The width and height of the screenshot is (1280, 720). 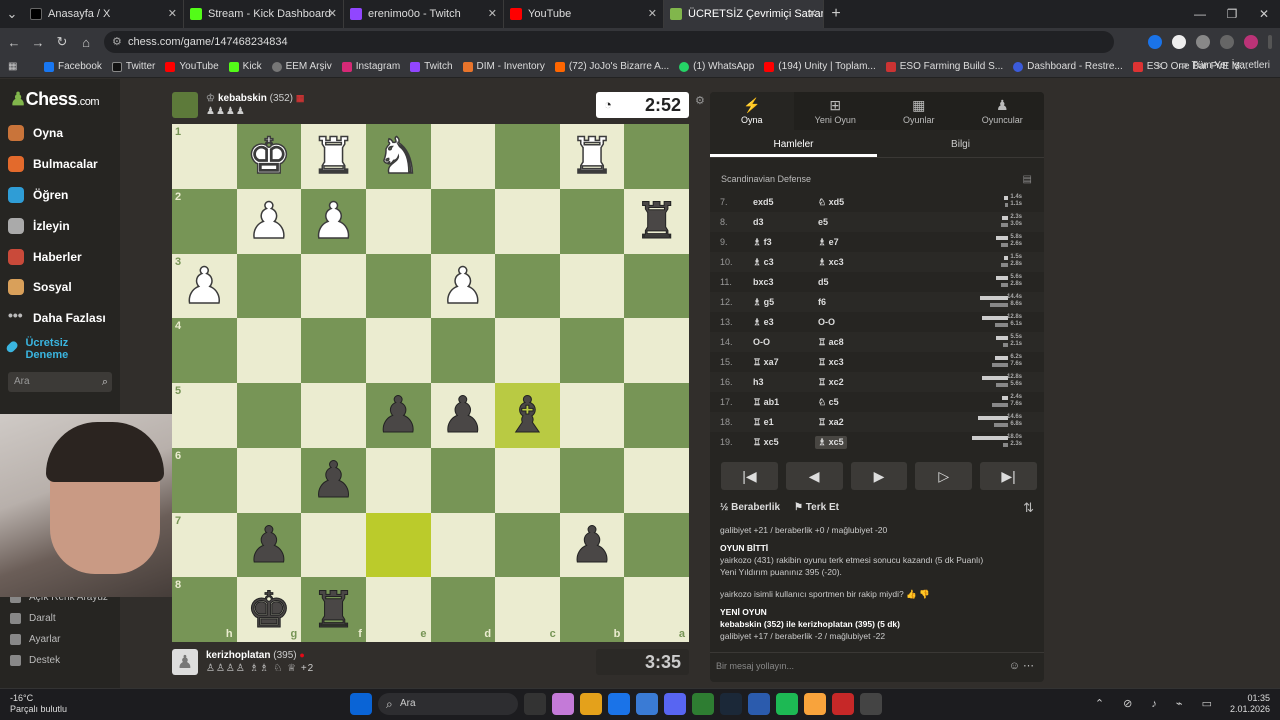 What do you see at coordinates (879, 476) in the screenshot?
I see `play-moves-button: ▶` at bounding box center [879, 476].